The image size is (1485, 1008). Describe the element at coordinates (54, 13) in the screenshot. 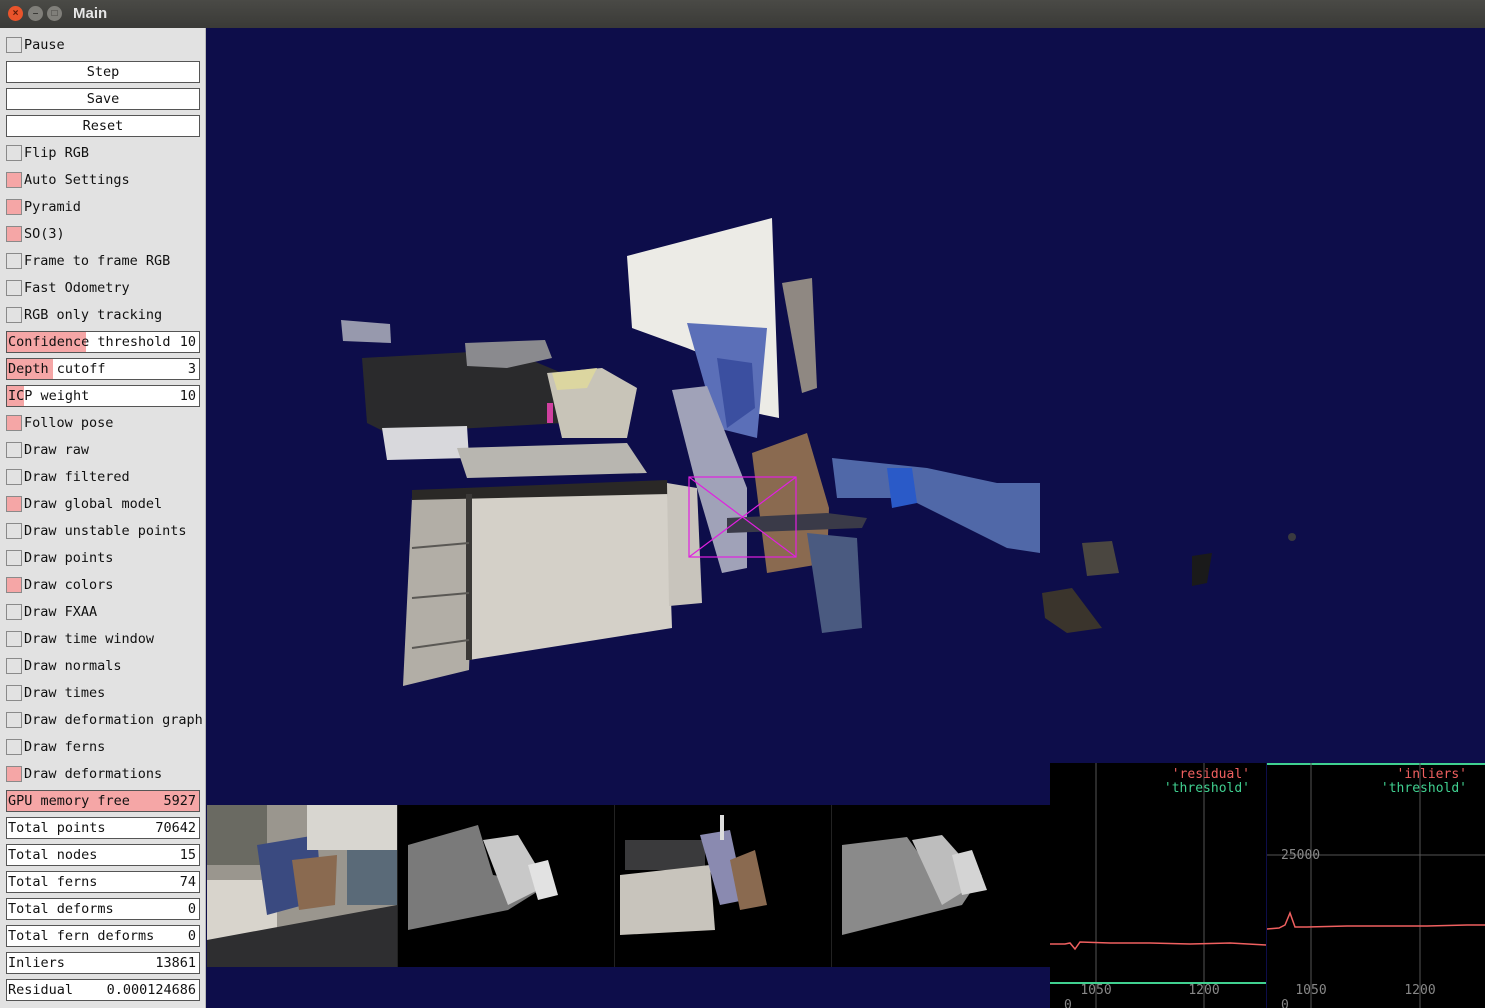

I see `maximize-icon: □` at that location.